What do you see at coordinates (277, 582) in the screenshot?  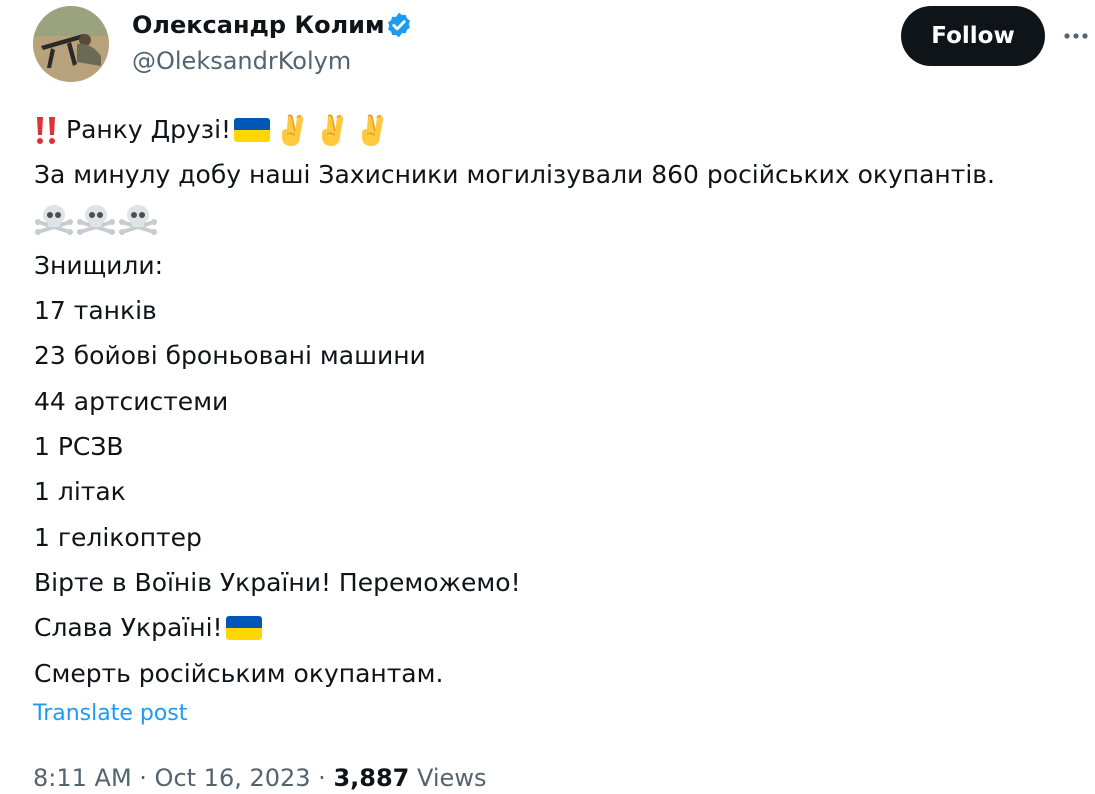 I see `post-line: Вірте в Воїнів України! Переможемо!` at bounding box center [277, 582].